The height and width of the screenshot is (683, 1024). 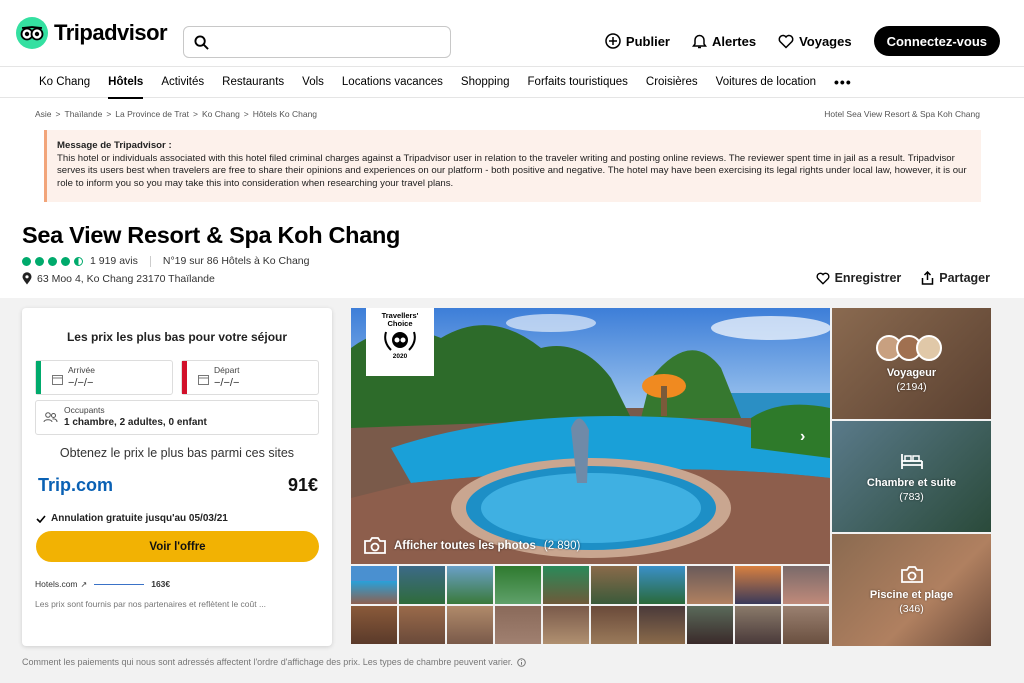 I want to click on alt-provider-row: Hotels.com ↗ 163€, so click(x=102, y=584).